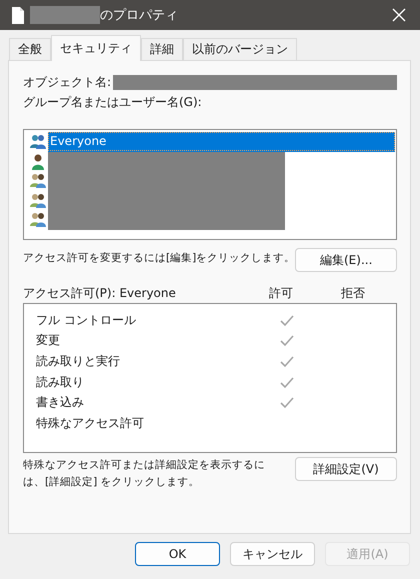 This screenshot has width=420, height=579. Describe the element at coordinates (353, 293) in the screenshot. I see `column-header: 拒否` at that location.